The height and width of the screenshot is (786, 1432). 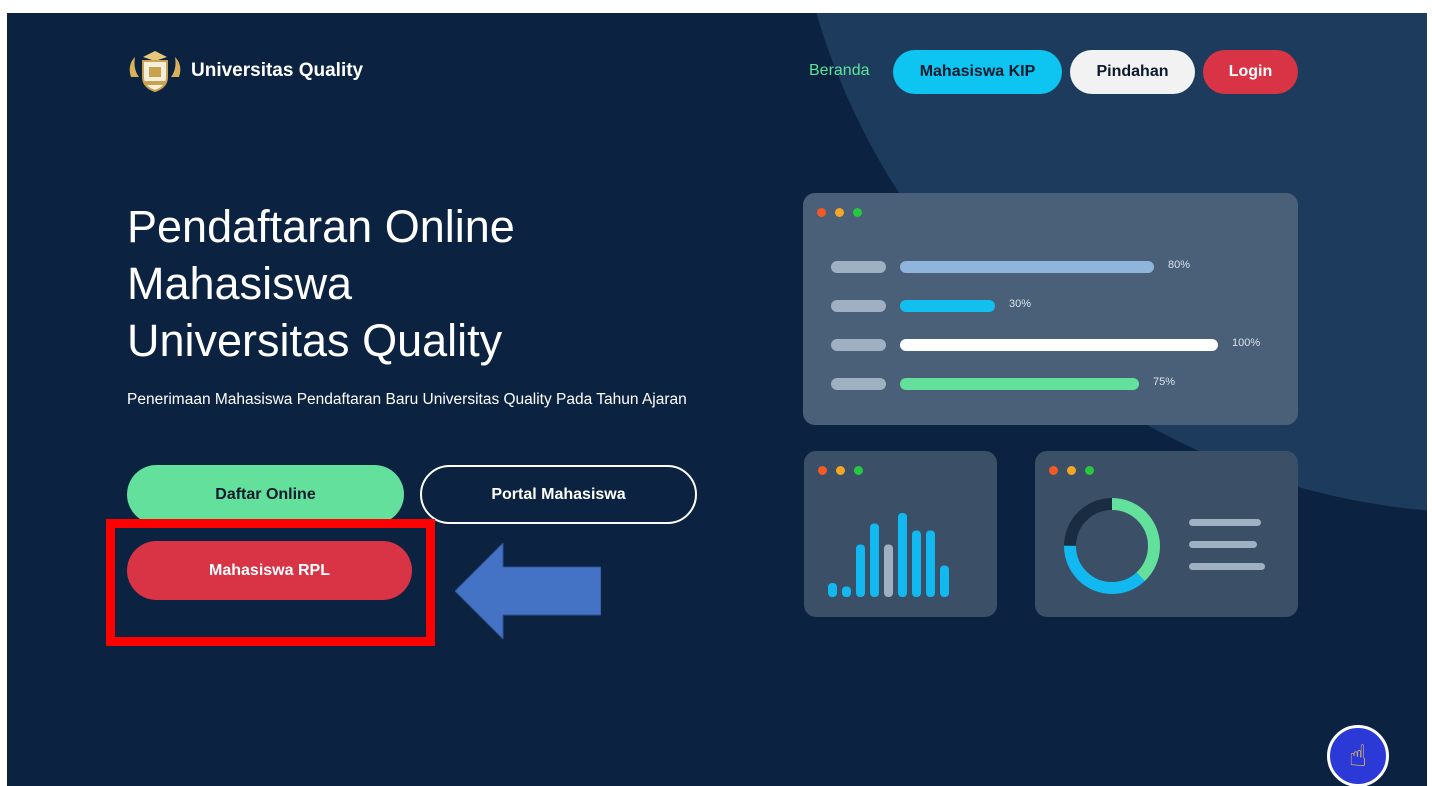 I want to click on progress-value: 80%, so click(x=1179, y=265).